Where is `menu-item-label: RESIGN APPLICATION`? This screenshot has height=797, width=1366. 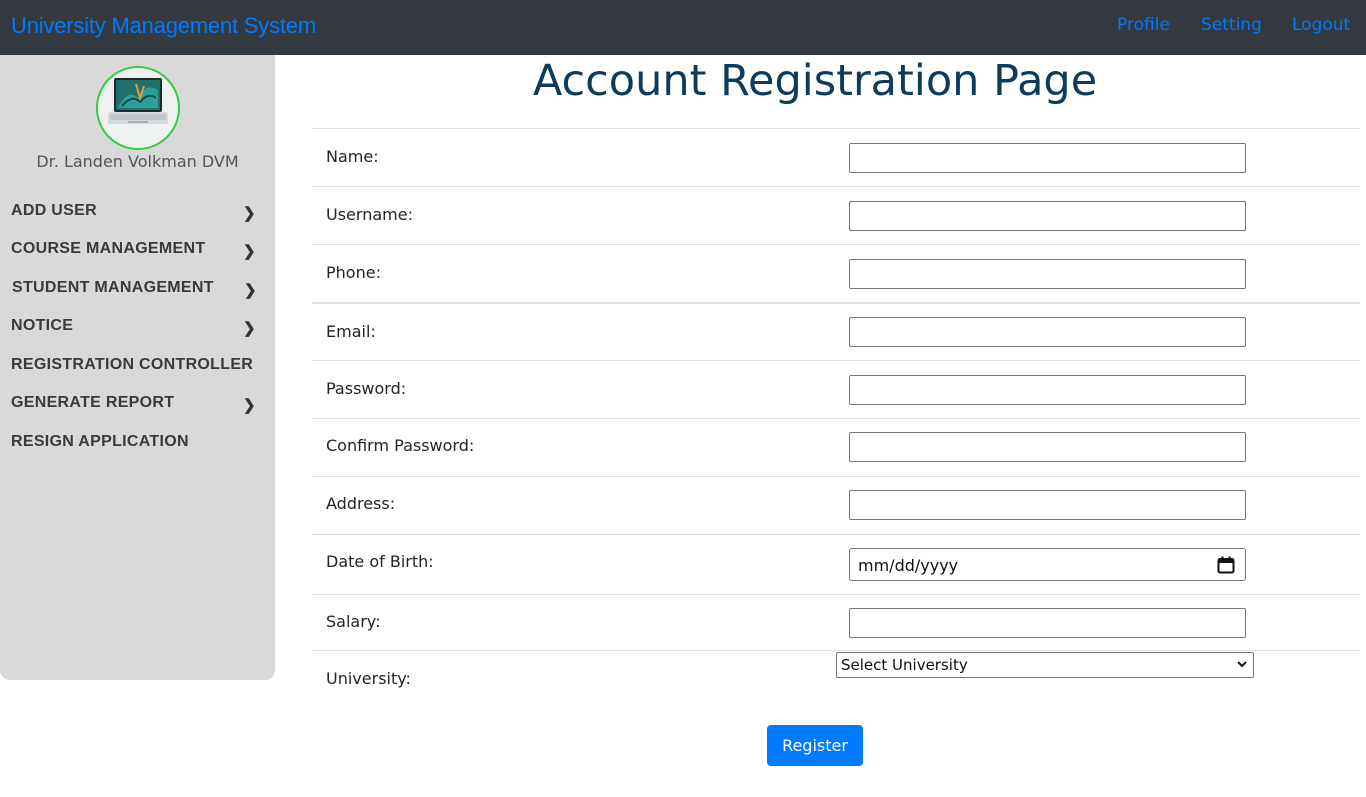
menu-item-label: RESIGN APPLICATION is located at coordinates (100, 441).